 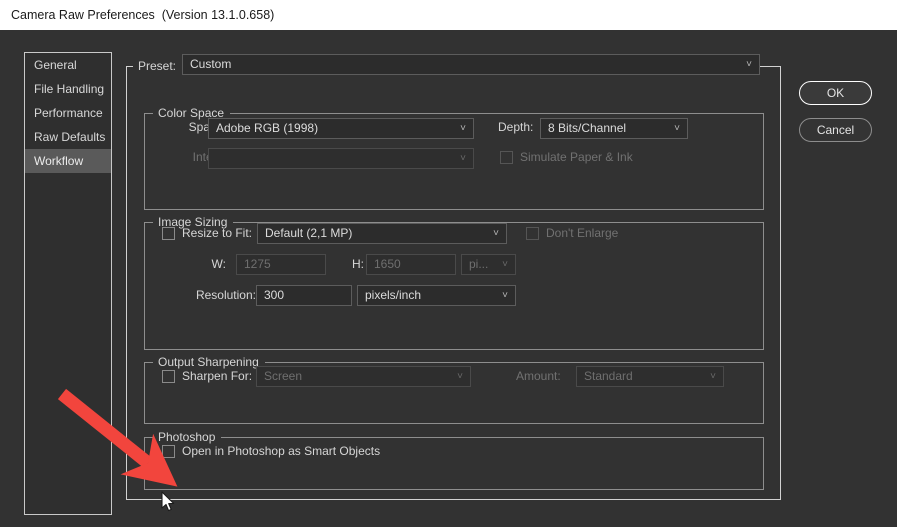 I want to click on sidebar-item-performance: Performance, so click(x=68, y=113).